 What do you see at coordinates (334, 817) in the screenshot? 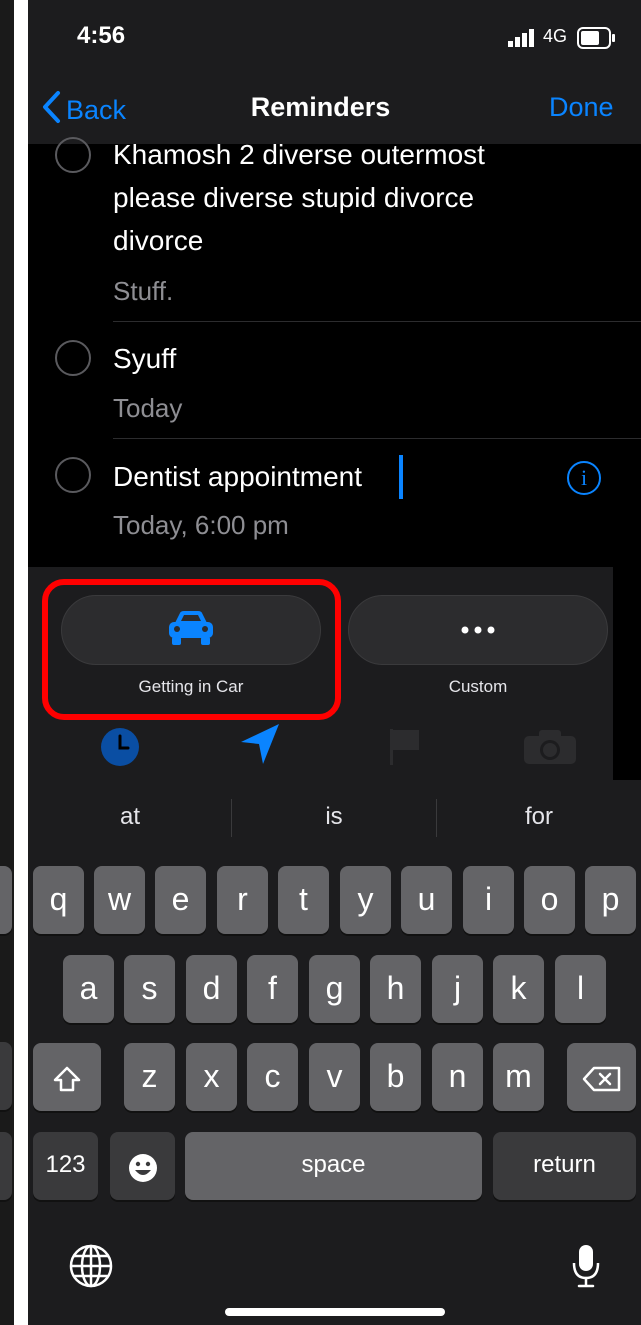
I see `prediction-item: is` at bounding box center [334, 817].